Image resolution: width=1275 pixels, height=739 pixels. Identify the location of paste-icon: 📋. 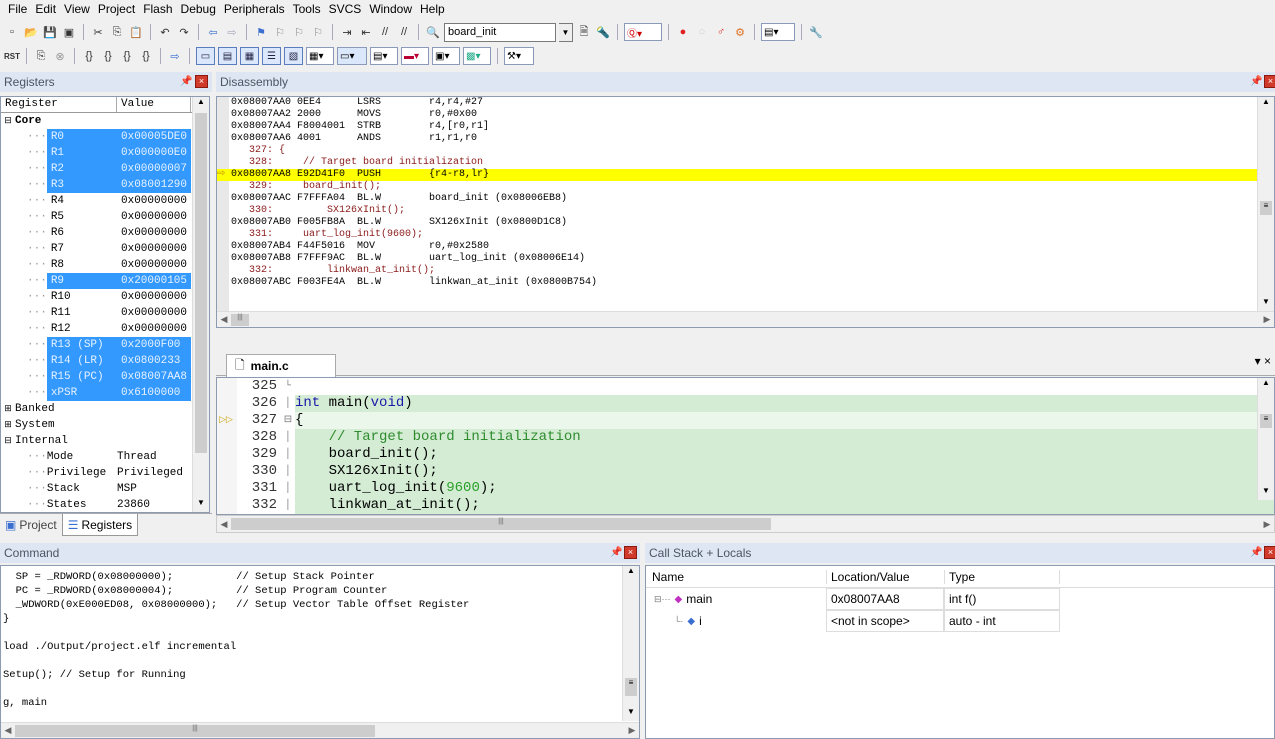
(136, 32).